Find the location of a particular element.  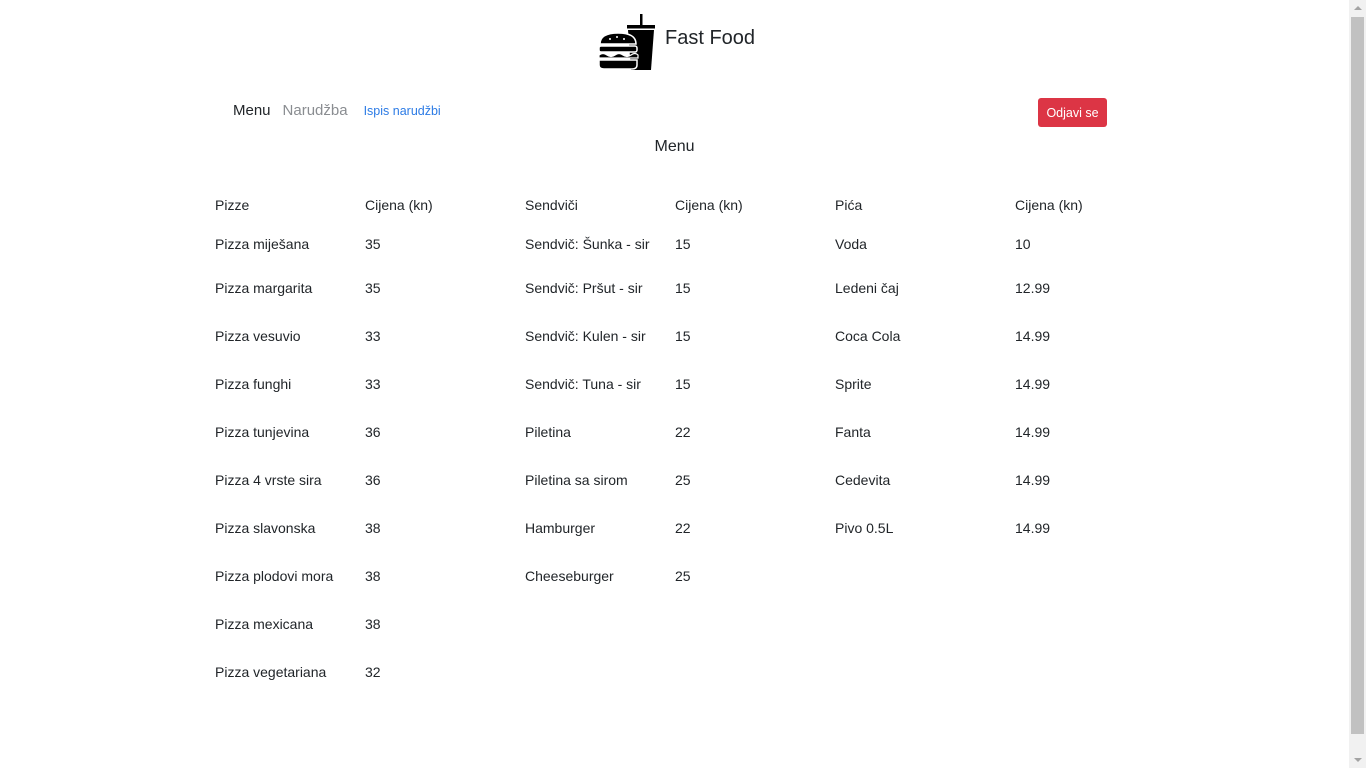

nav-orders-list-link: Ispis narudžbi is located at coordinates (402, 111).